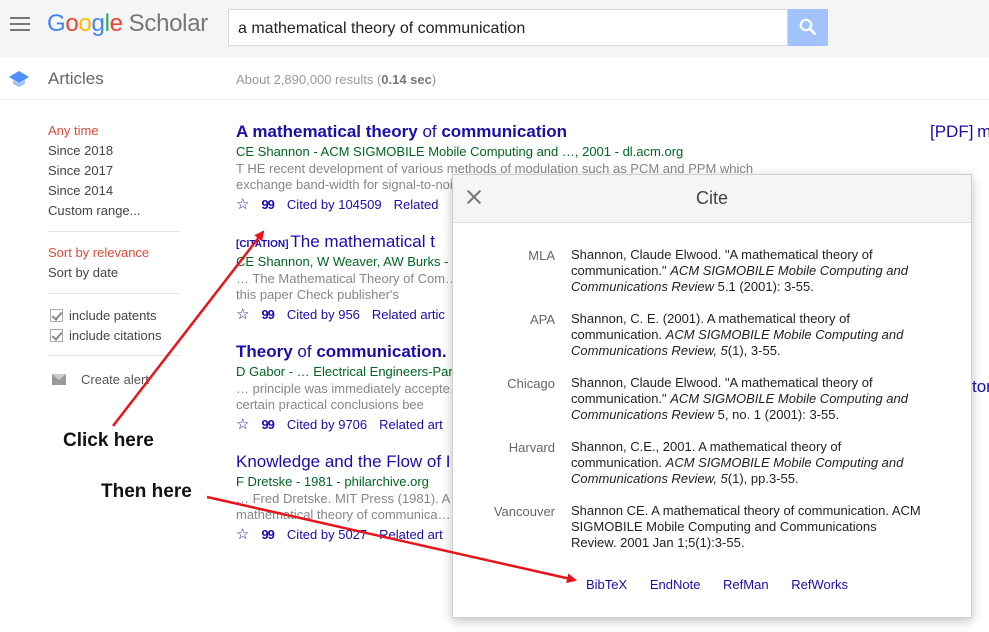 Image resolution: width=989 pixels, height=632 pixels. Describe the element at coordinates (819, 584) in the screenshot. I see `export-refworks-link: RefWorks` at that location.